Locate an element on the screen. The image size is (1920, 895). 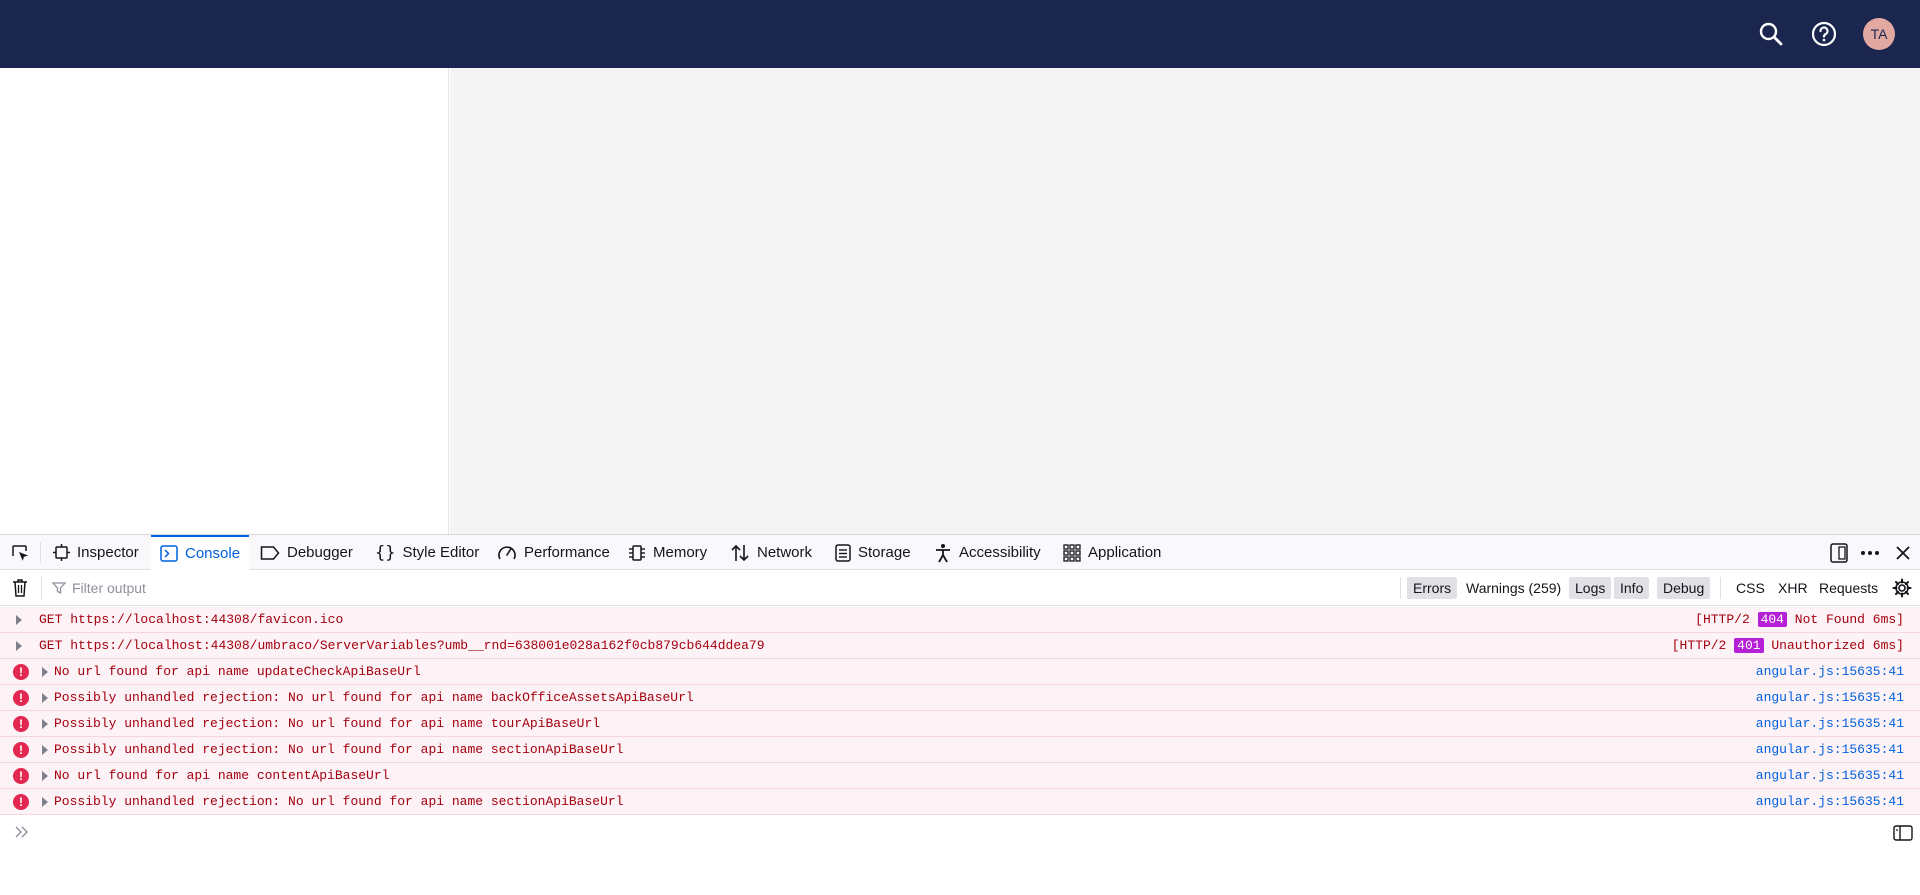
user-avatar: TA is located at coordinates (1879, 34).